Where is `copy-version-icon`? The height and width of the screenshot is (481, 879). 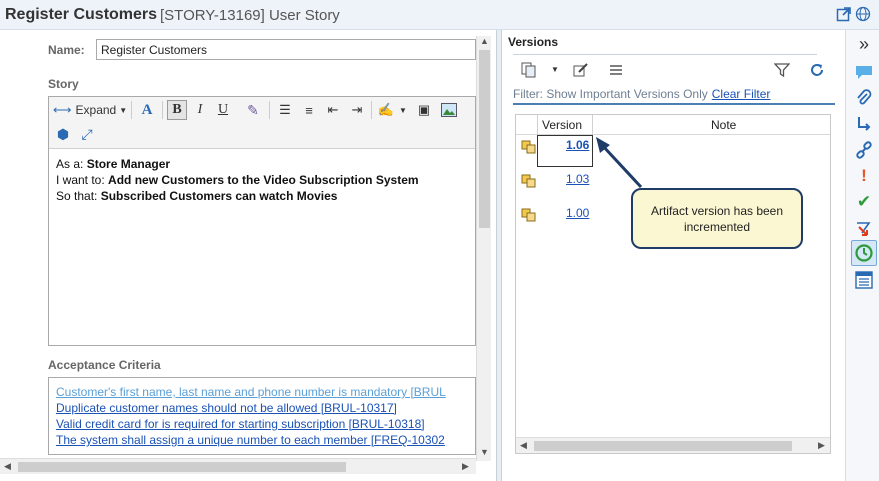
copy-version-icon is located at coordinates (529, 70).